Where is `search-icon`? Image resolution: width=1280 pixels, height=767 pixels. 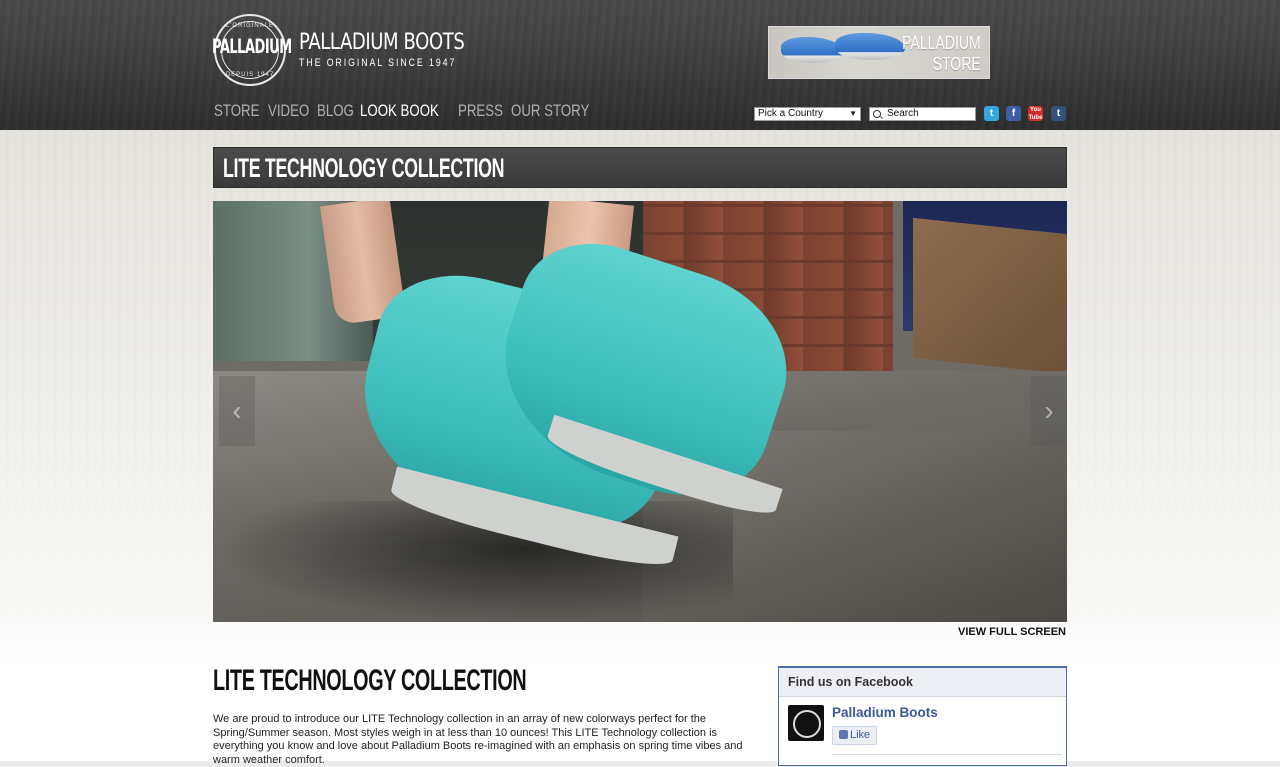 search-icon is located at coordinates (877, 114).